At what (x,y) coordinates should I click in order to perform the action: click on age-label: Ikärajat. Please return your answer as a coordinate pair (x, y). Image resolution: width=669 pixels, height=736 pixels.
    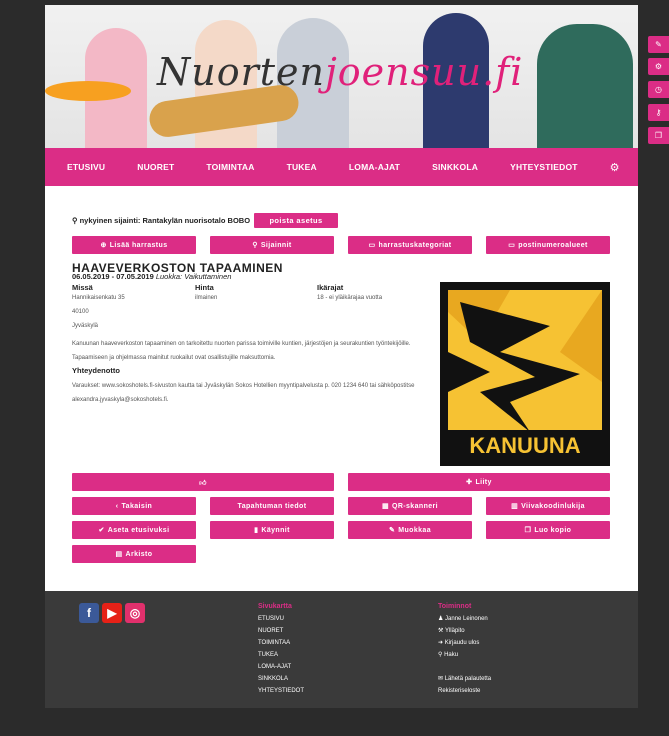
    Looking at the image, I should click on (330, 287).